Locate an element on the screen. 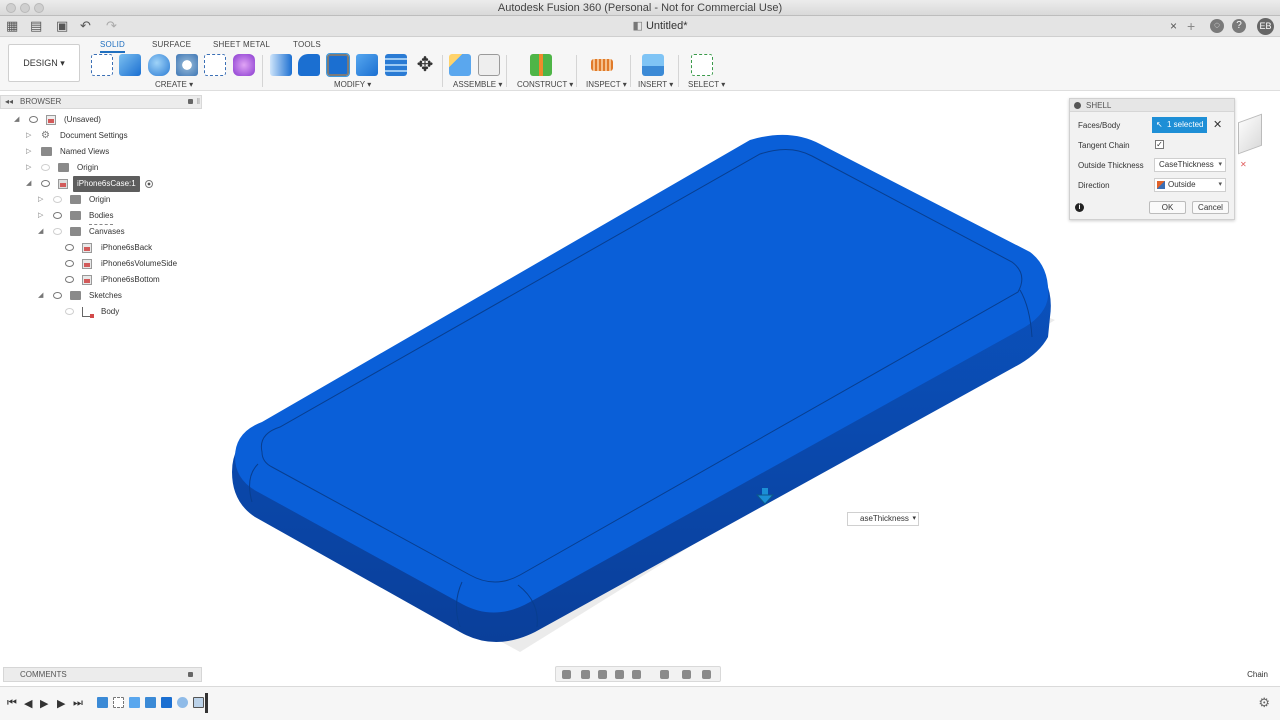 This screenshot has height=720, width=1280. info-icon: i is located at coordinates (1079, 207).